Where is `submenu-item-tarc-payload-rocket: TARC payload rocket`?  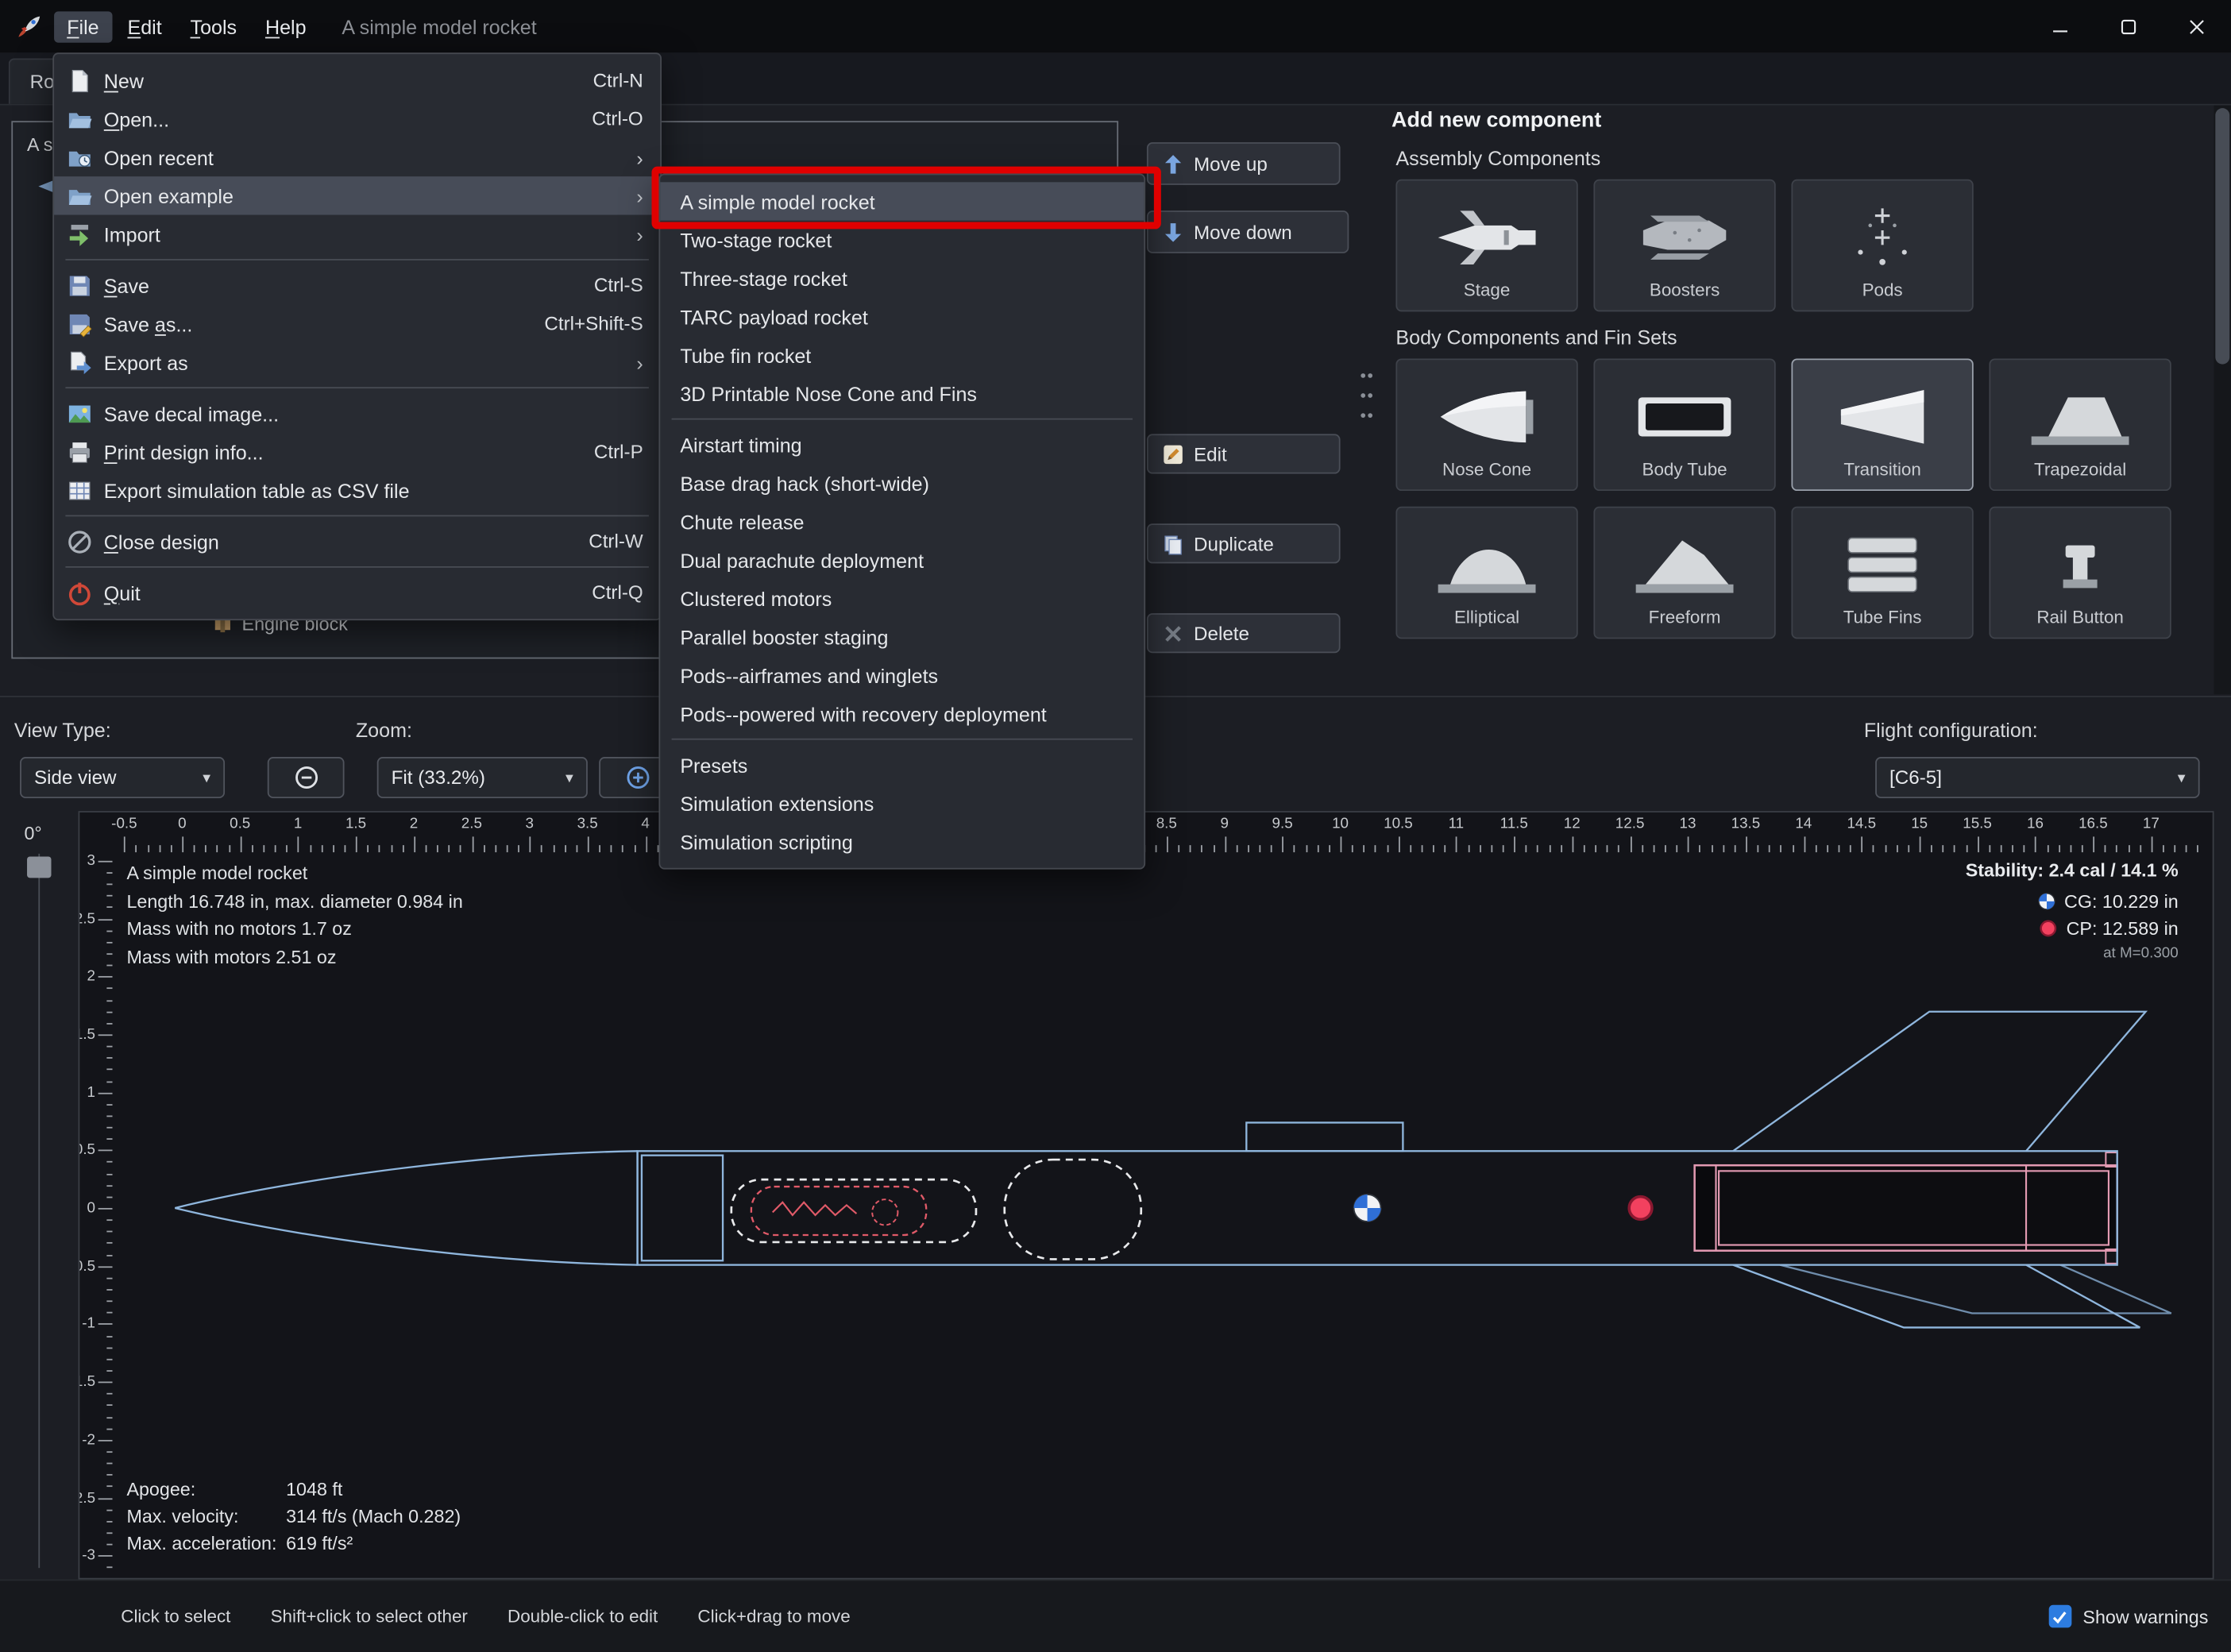 submenu-item-tarc-payload-rocket: TARC payload rocket is located at coordinates (902, 316).